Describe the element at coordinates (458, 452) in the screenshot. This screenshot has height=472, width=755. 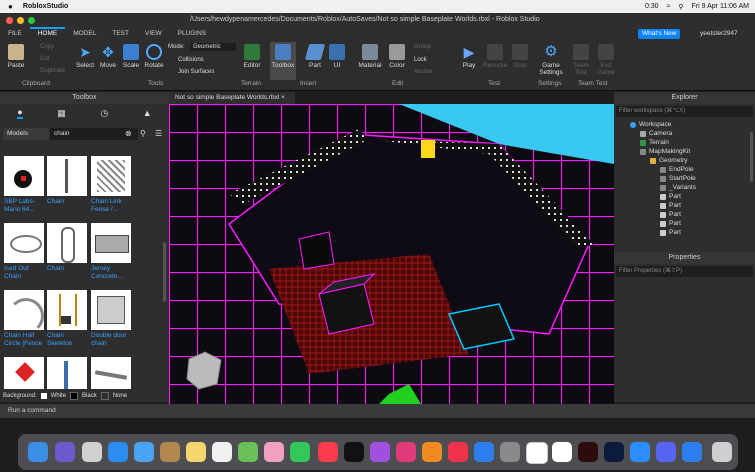
I see `news-icon` at that location.